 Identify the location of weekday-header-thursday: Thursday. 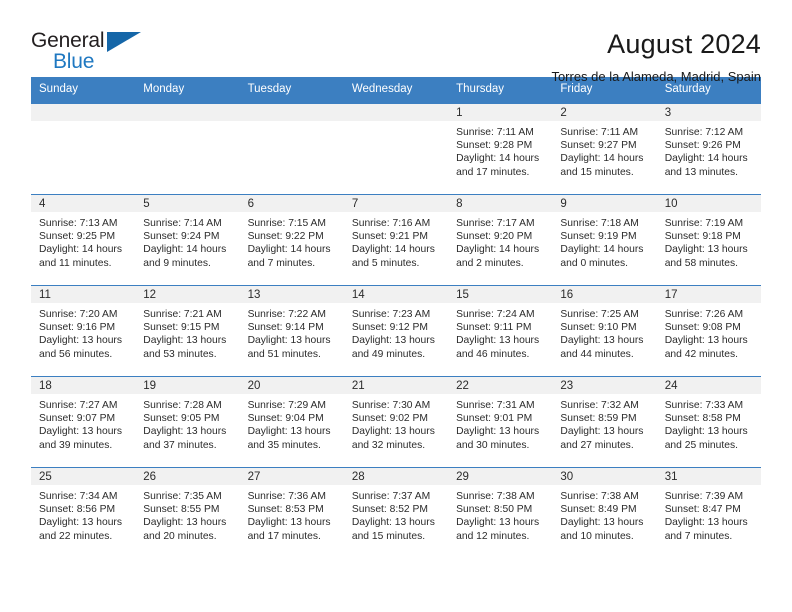
(500, 90).